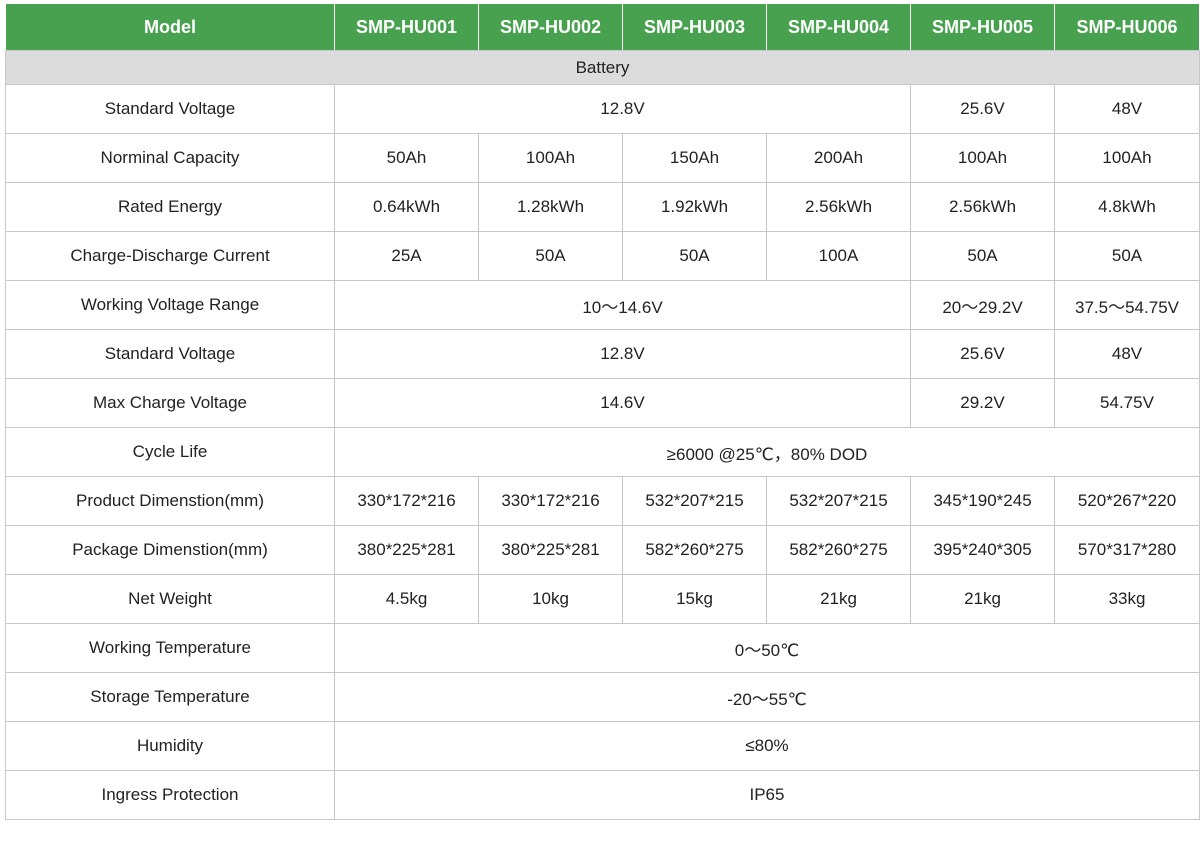 The width and height of the screenshot is (1204, 842). What do you see at coordinates (694, 599) in the screenshot?
I see `spec-value-cell: 15kg` at bounding box center [694, 599].